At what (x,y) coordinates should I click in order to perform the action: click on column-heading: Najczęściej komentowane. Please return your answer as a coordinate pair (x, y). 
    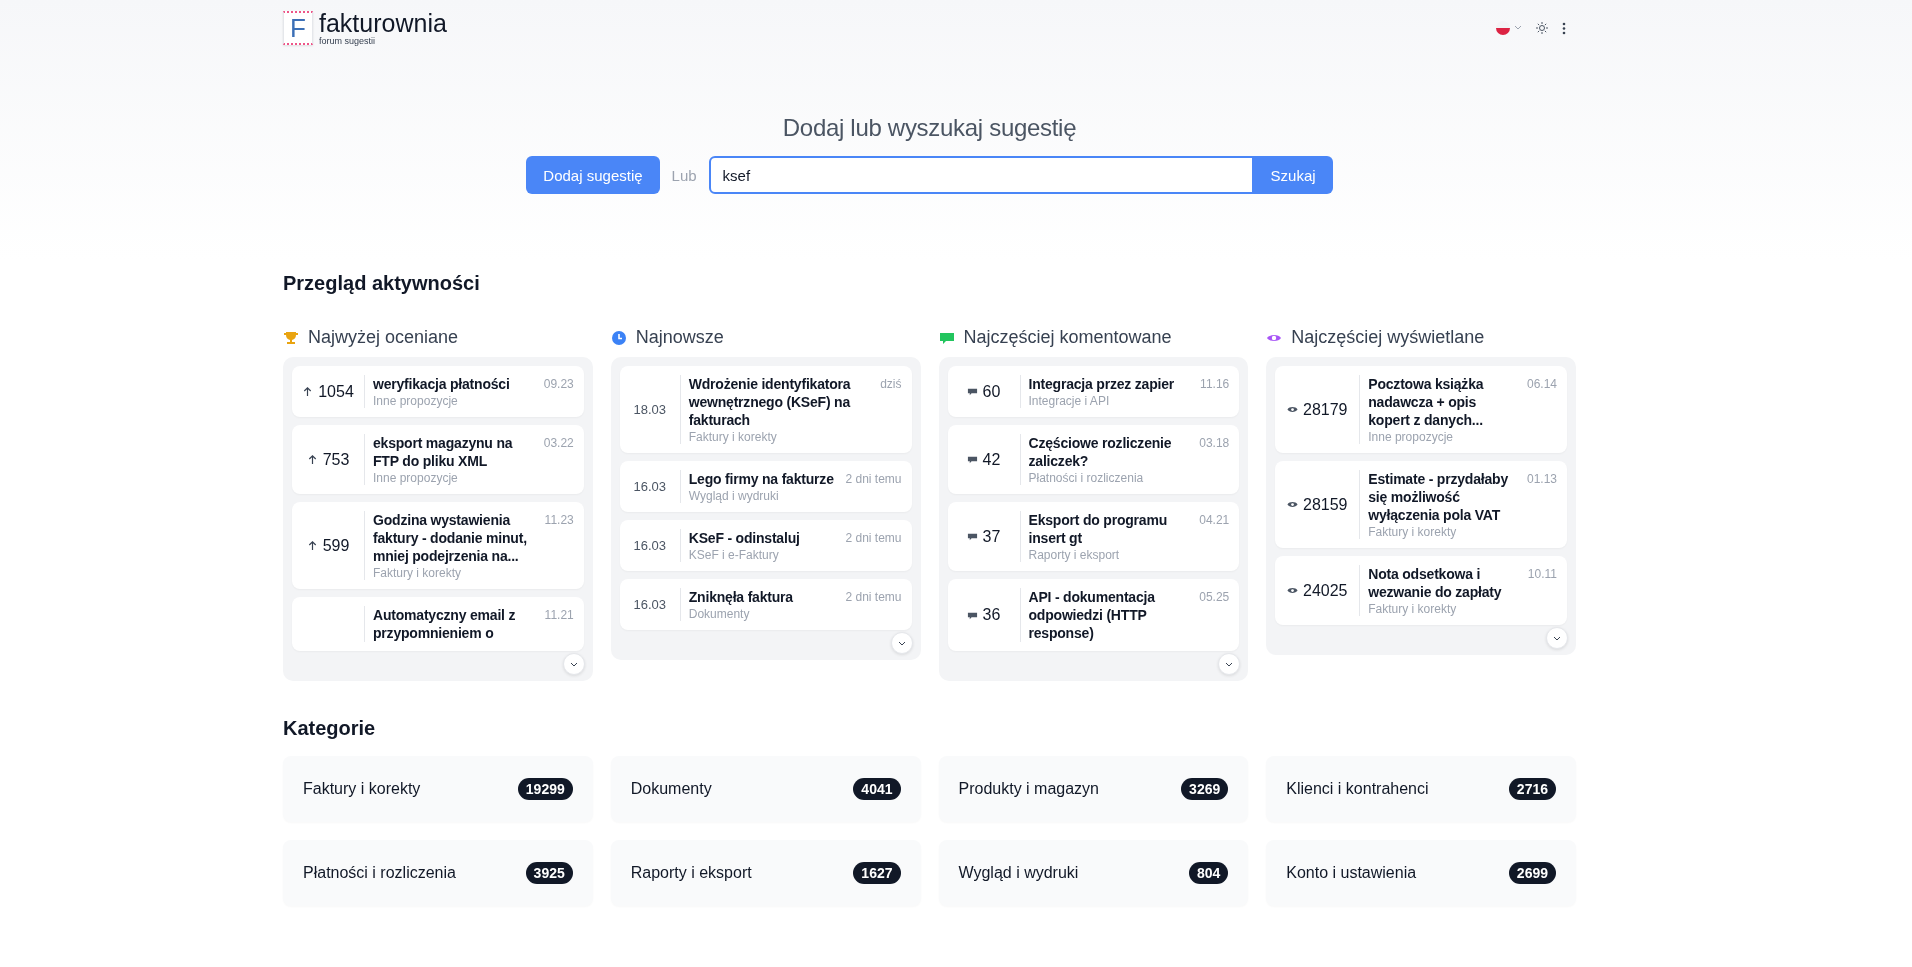
    Looking at the image, I should click on (1067, 337).